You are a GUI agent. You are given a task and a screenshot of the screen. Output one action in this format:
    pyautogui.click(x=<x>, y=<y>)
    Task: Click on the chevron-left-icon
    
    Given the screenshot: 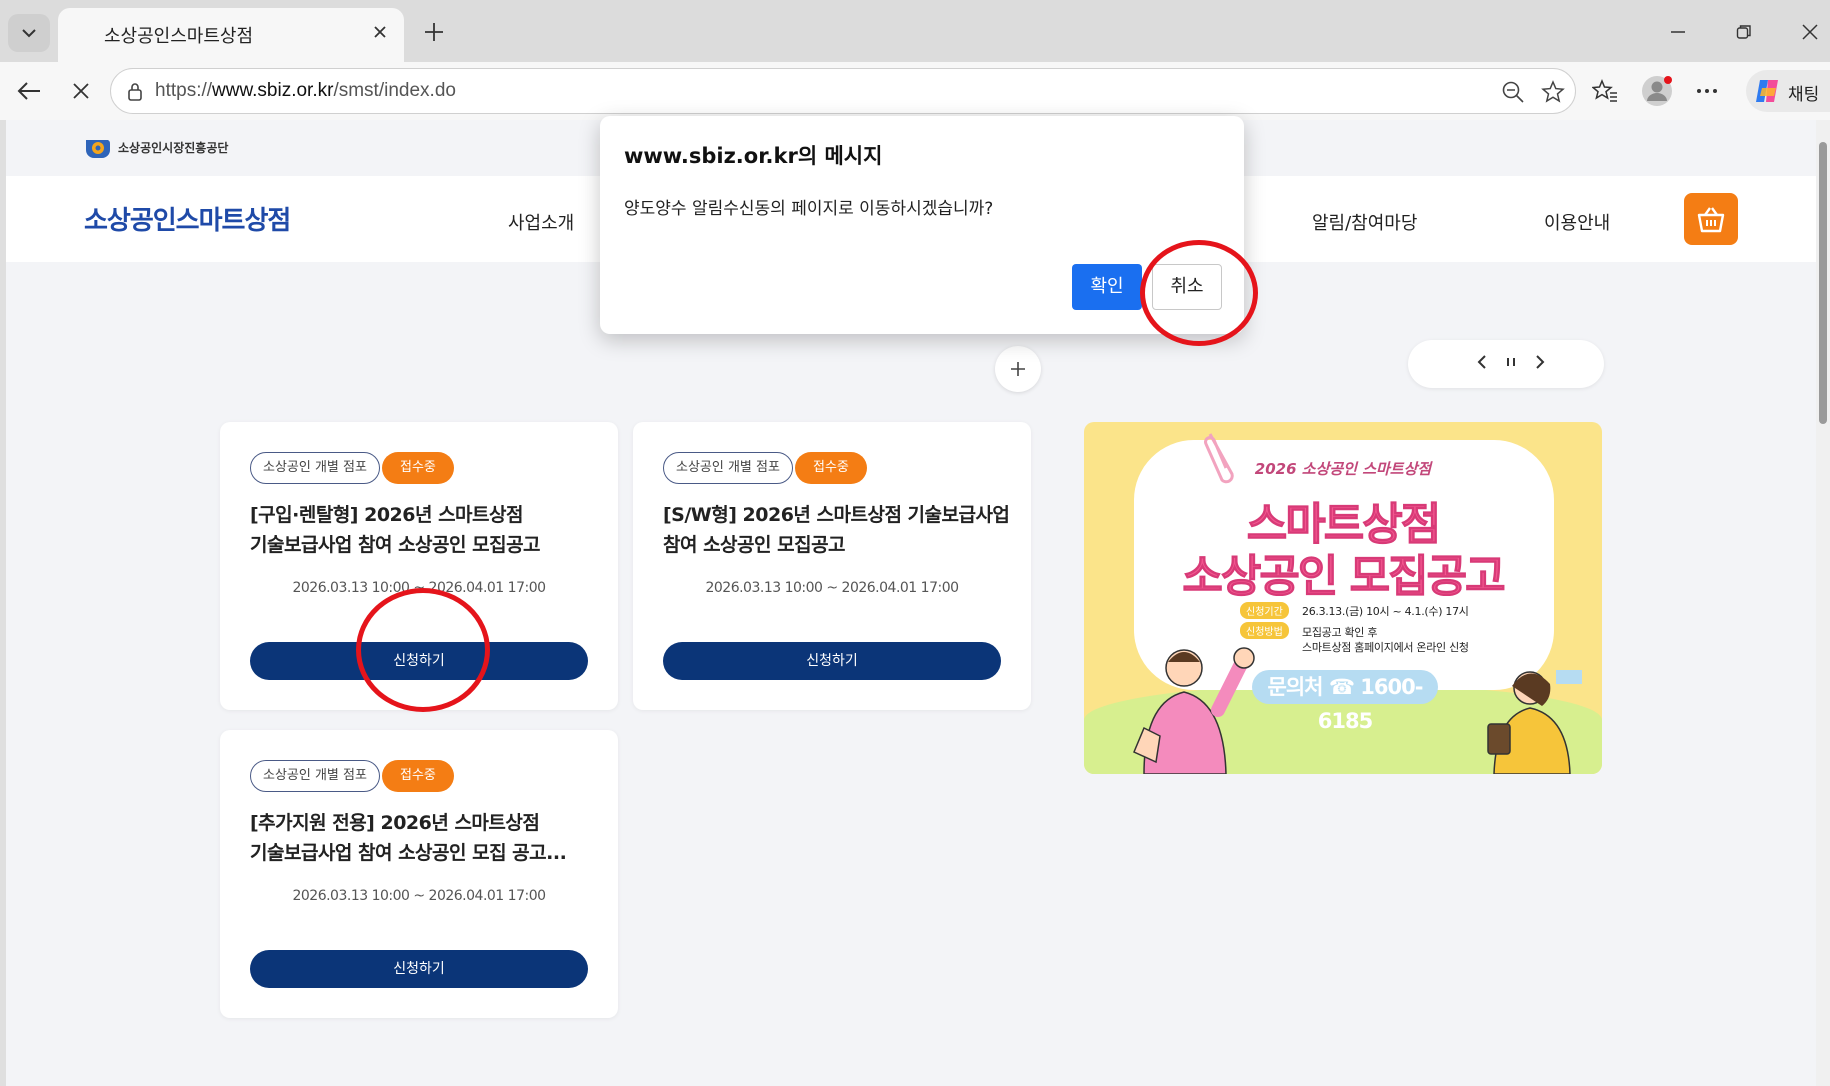 What is the action you would take?
    pyautogui.click(x=1481, y=362)
    